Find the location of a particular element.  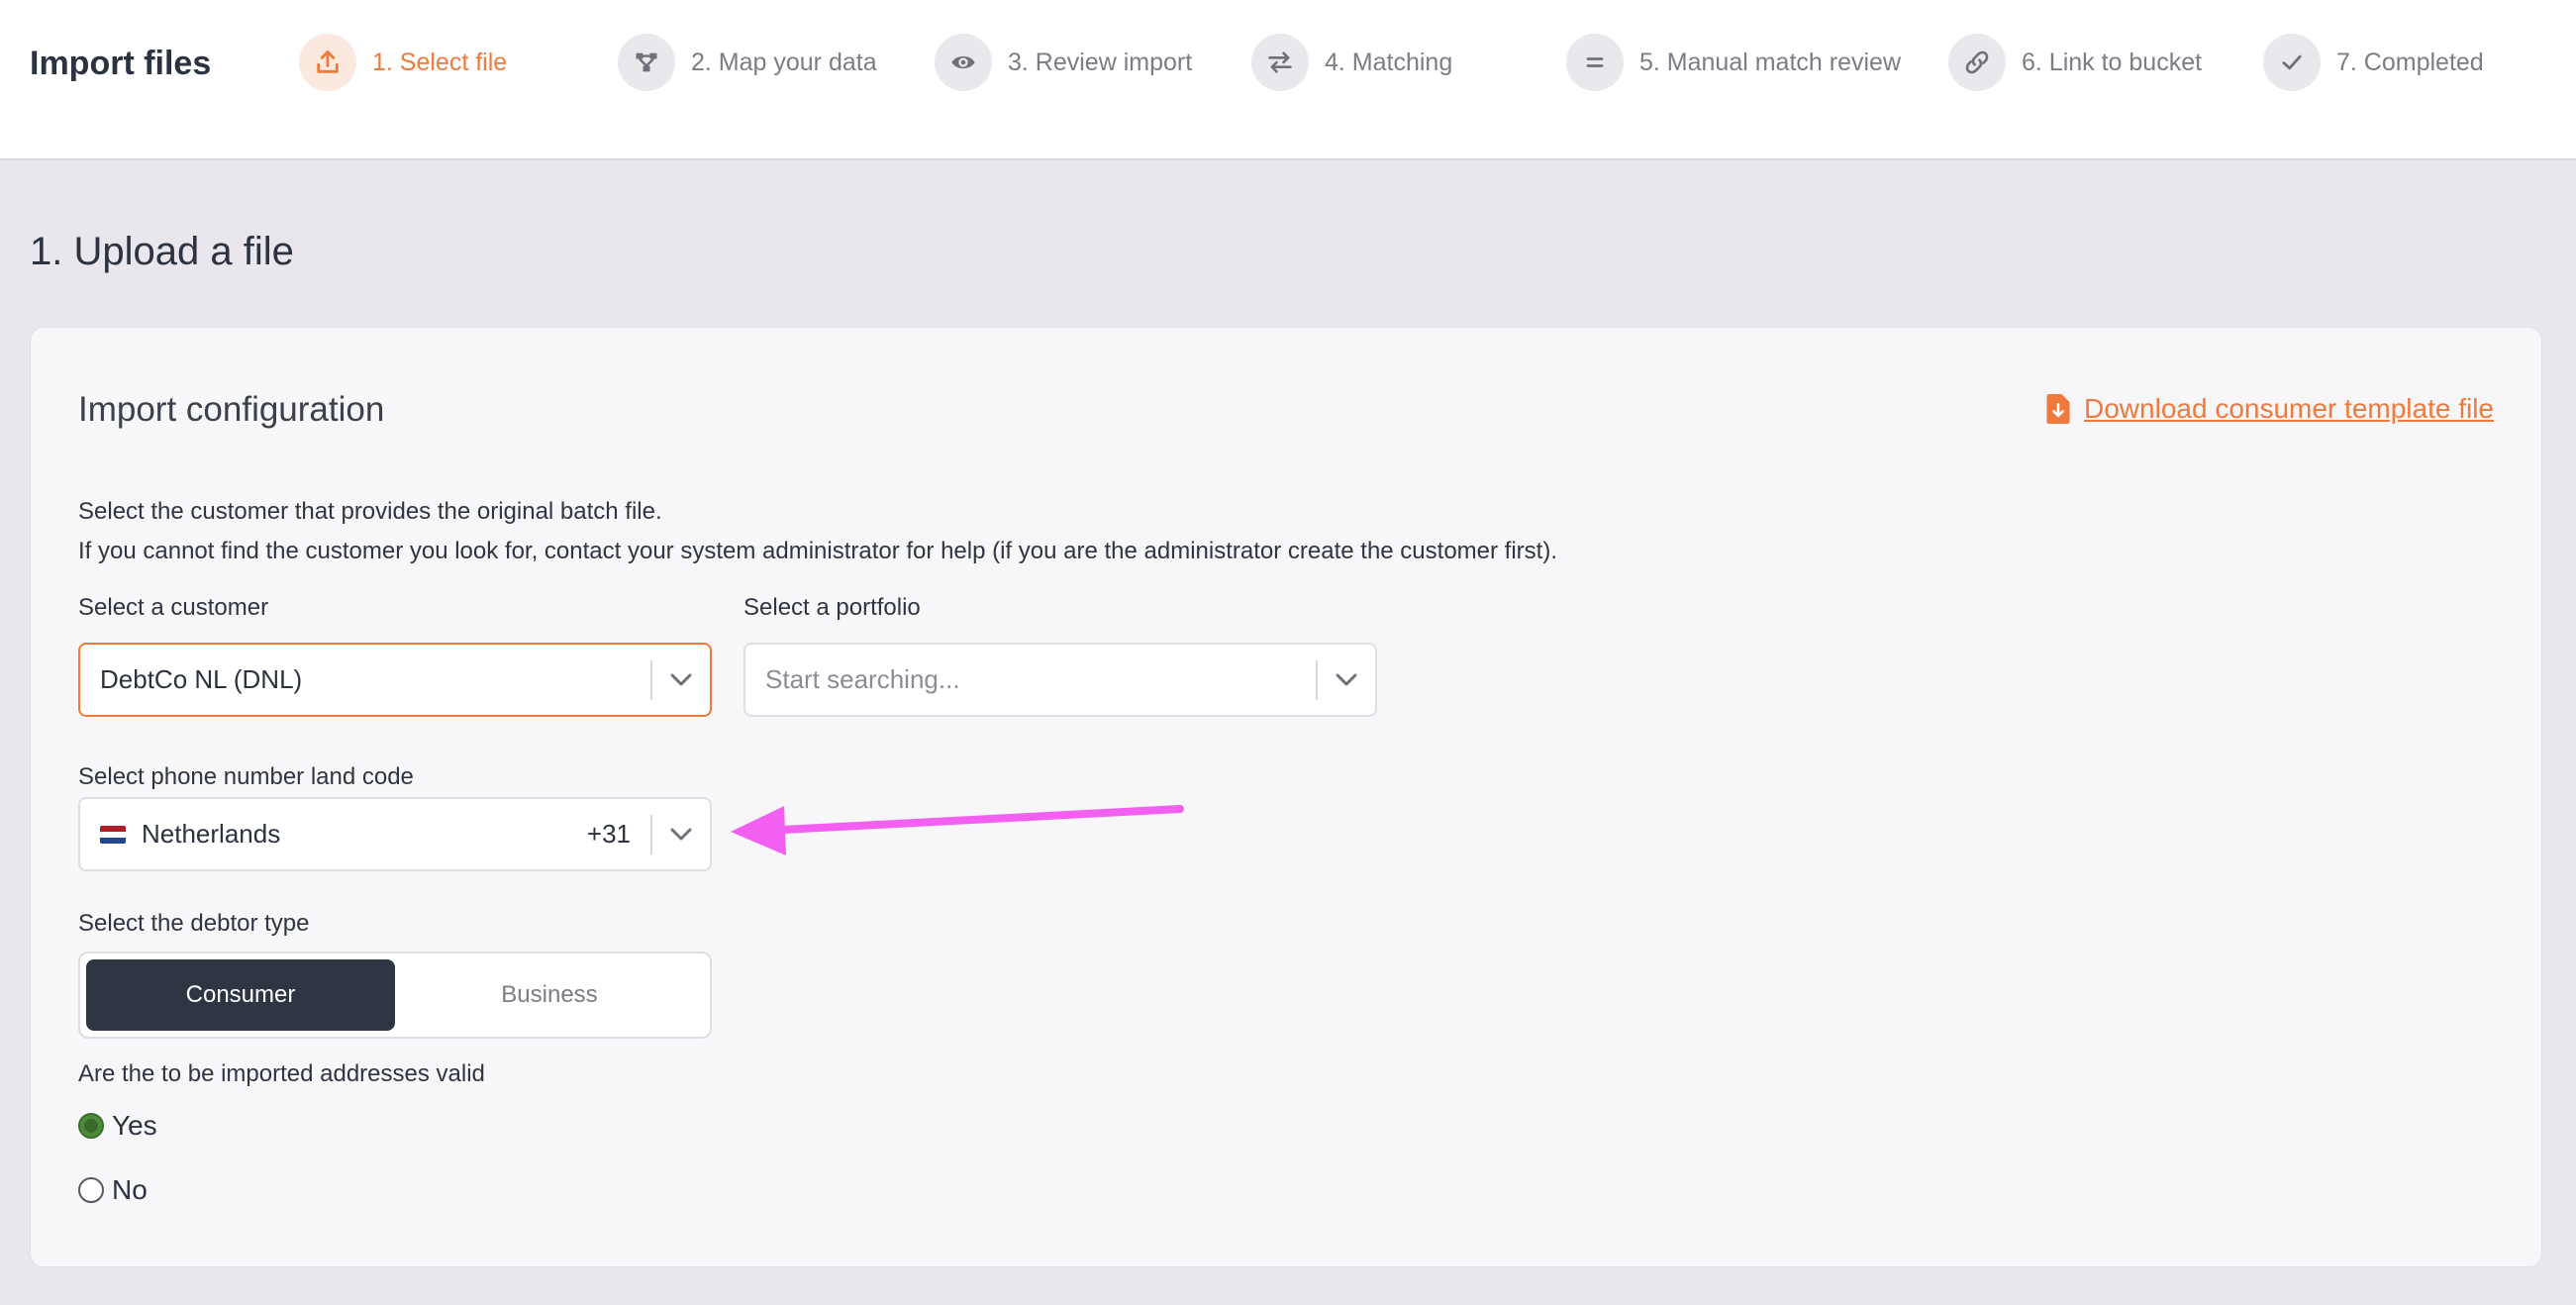

annotation-arrow-icon is located at coordinates (958, 830).